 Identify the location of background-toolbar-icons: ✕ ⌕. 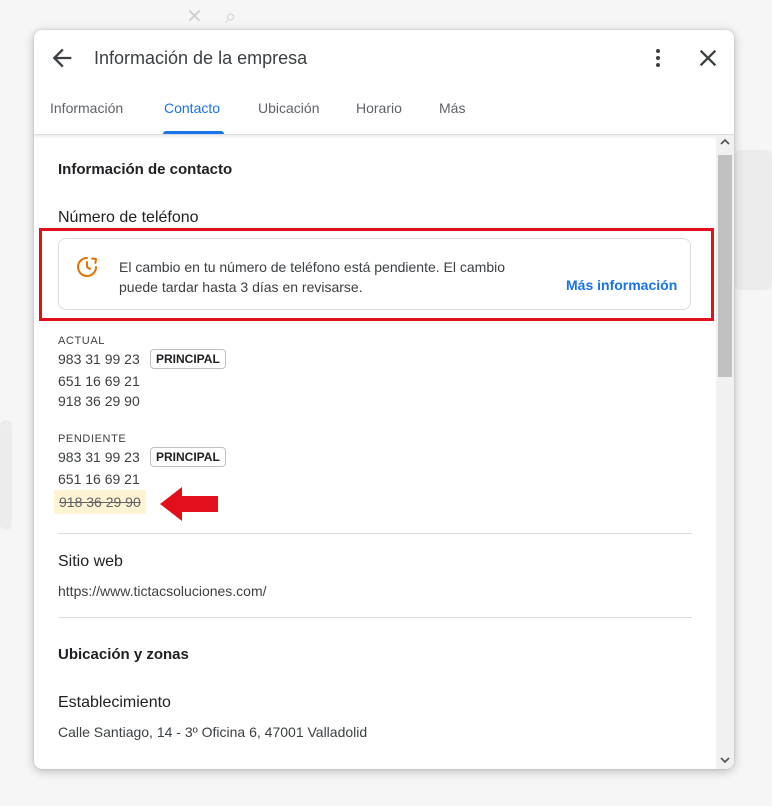
(211, 17).